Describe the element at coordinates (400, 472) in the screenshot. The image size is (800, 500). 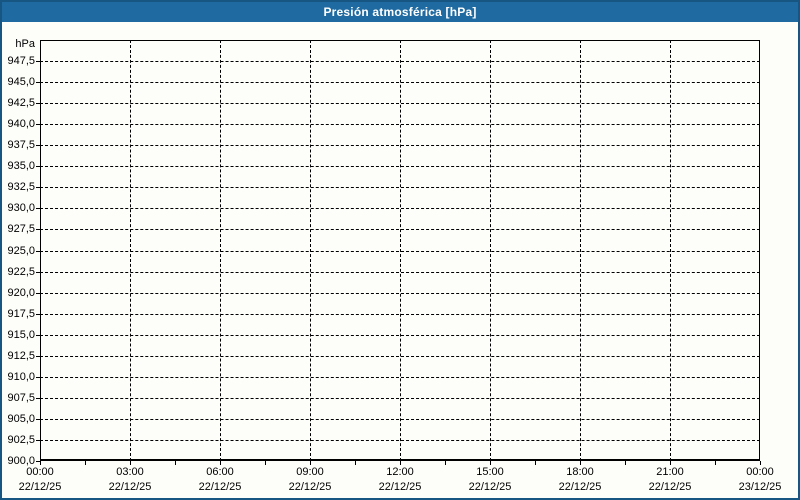
I see `x-tick-time-label: 12:00` at that location.